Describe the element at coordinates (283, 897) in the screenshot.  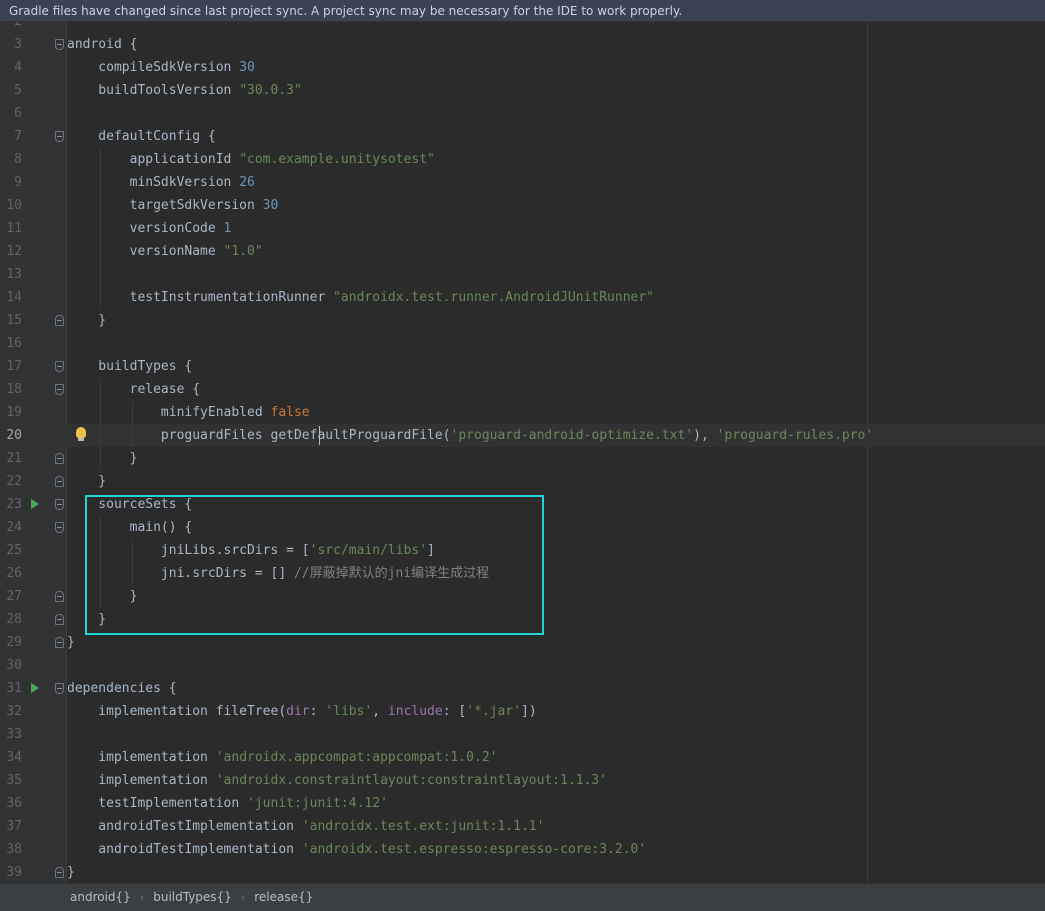
I see `breadcrumb-release: release{}` at that location.